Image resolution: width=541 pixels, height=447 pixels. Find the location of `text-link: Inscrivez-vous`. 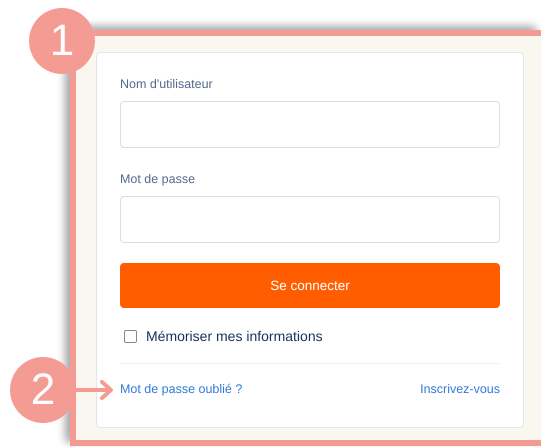

text-link: Inscrivez-vous is located at coordinates (460, 389).